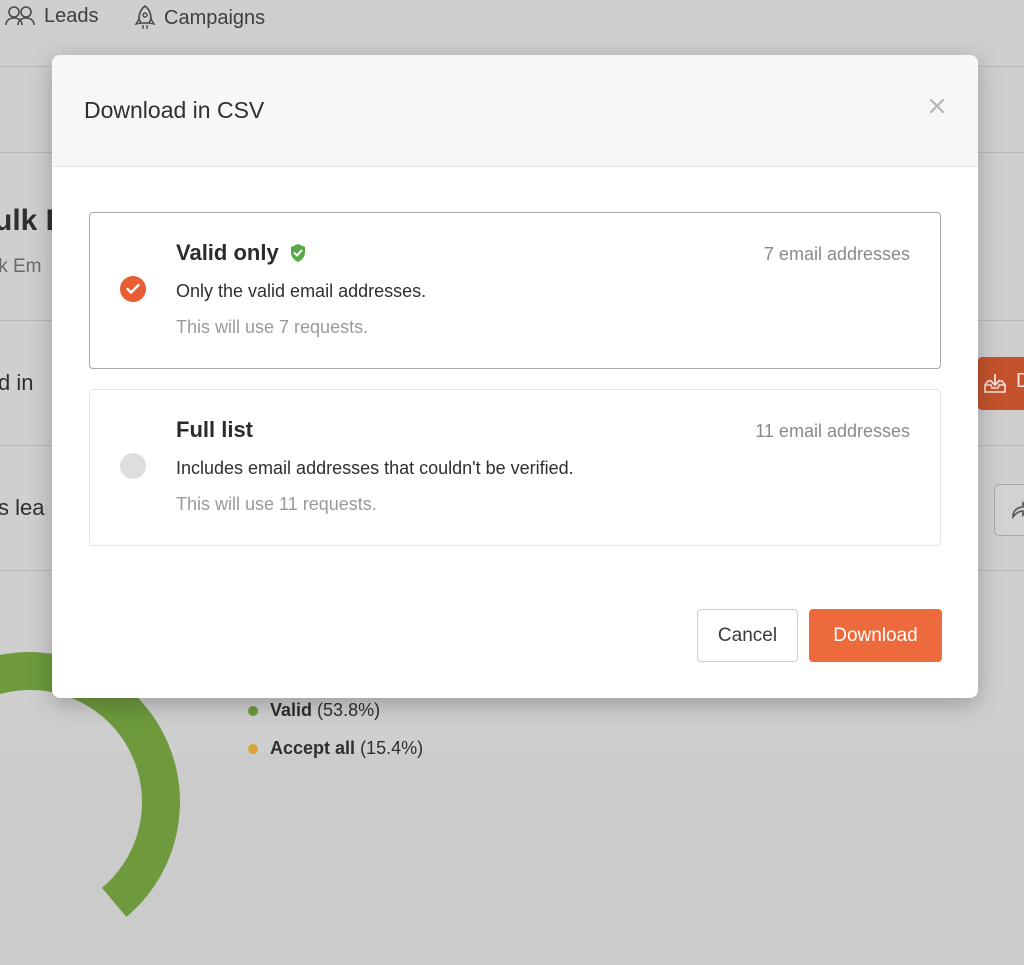 The height and width of the screenshot is (965, 1024). What do you see at coordinates (276, 504) in the screenshot?
I see `option-note: This will use 11 requests.` at bounding box center [276, 504].